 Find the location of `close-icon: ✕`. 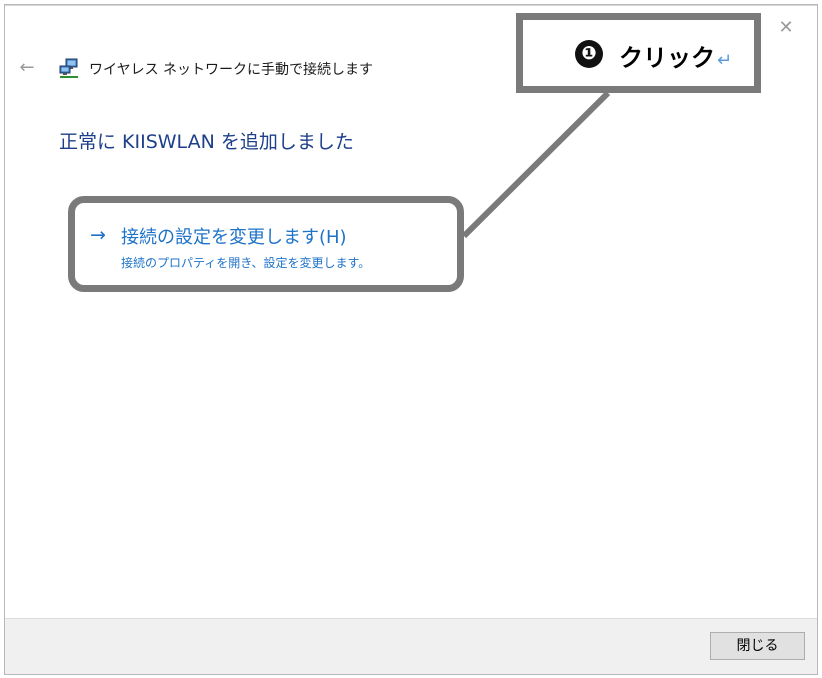

close-icon: ✕ is located at coordinates (786, 28).